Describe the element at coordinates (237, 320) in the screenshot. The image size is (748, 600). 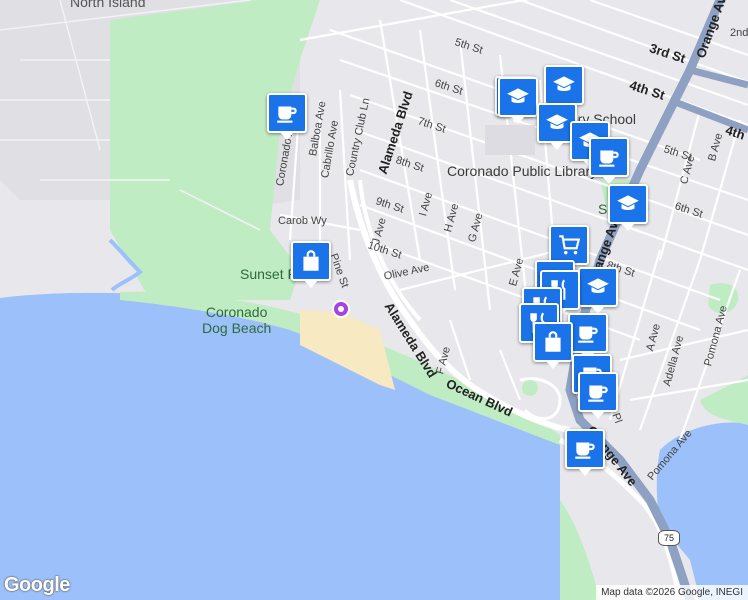
I see `label-coronado-dog-beach: Coronado Dog Beach` at that location.